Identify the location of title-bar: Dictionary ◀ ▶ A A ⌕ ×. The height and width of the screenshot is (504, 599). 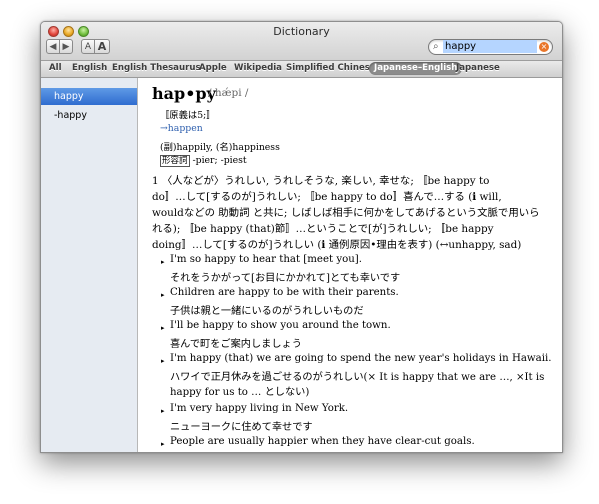
(301, 41).